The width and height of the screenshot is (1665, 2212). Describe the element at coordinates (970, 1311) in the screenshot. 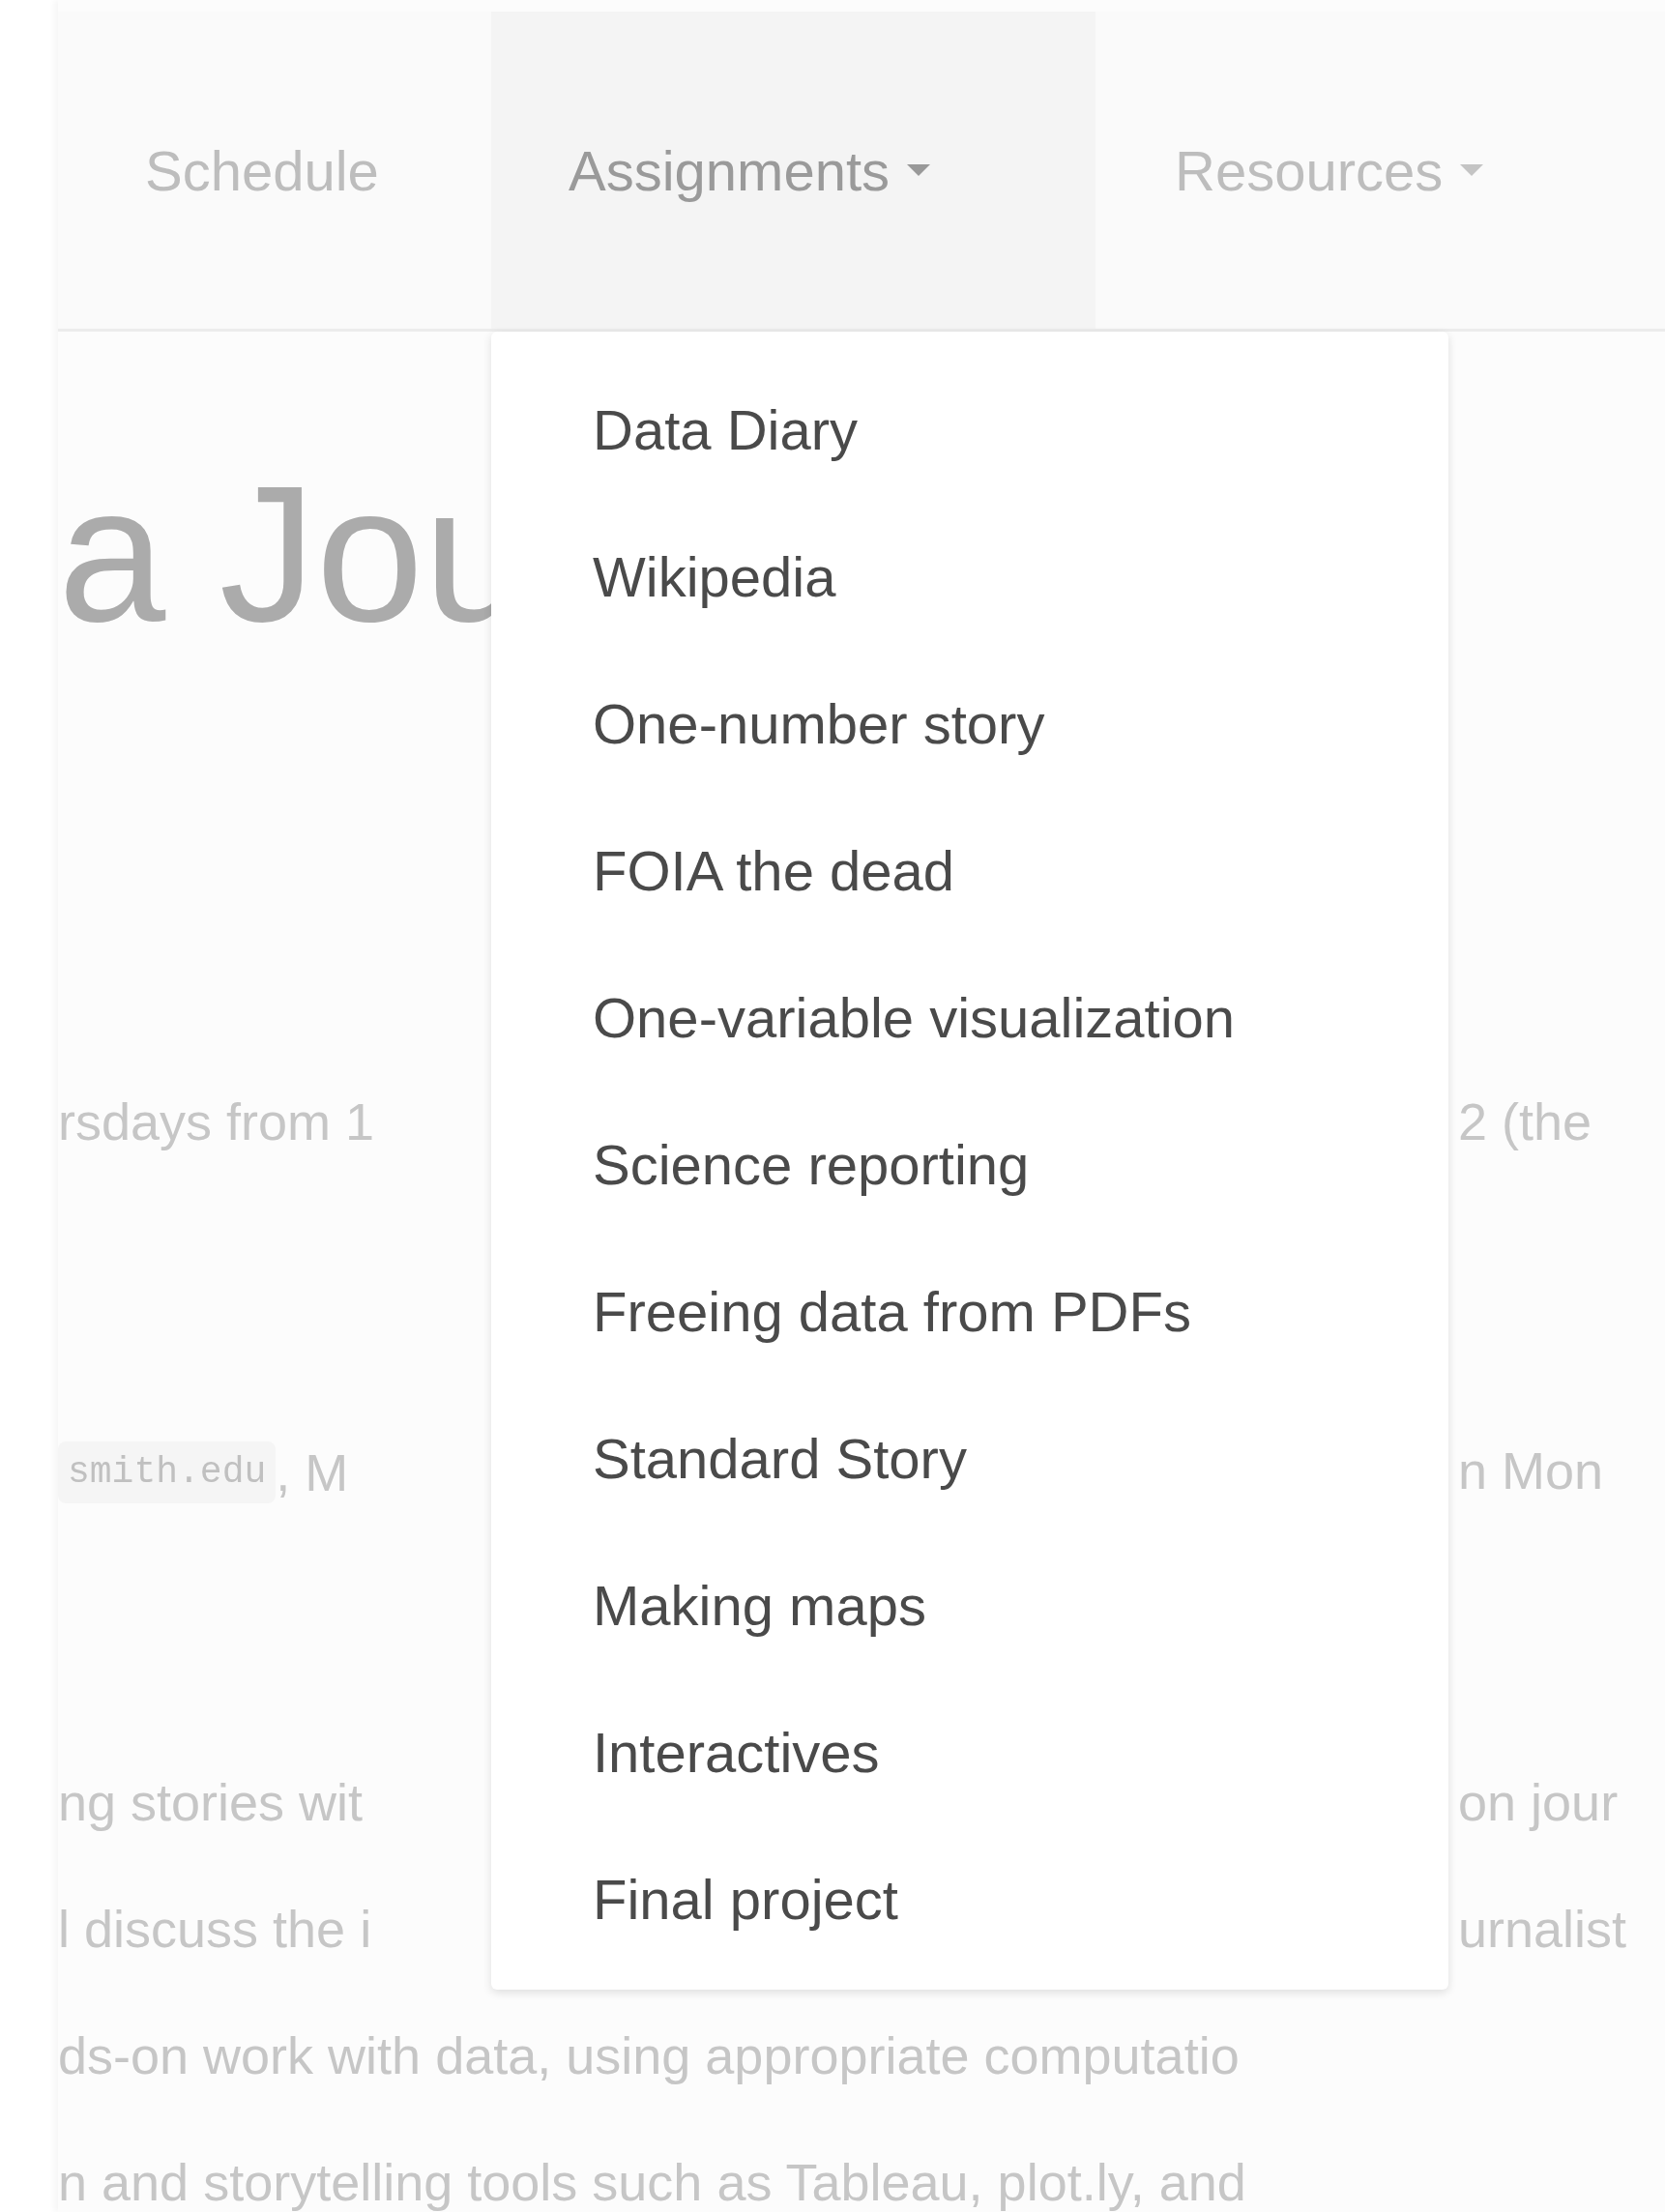

I see `menu-item: Freeing data from PDFs` at that location.